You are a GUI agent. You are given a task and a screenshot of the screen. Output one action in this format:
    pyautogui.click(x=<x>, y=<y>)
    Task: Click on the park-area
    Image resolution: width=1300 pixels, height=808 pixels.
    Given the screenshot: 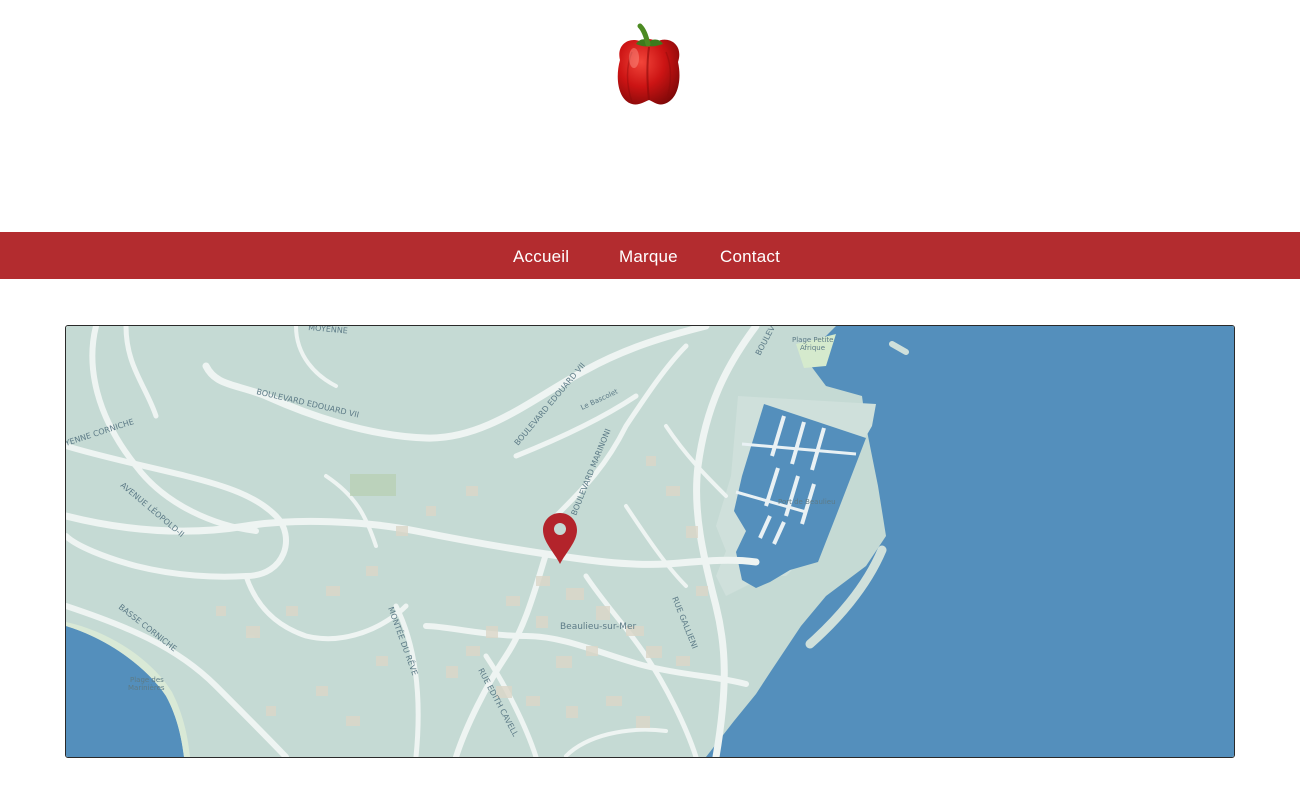 What is the action you would take?
    pyautogui.click(x=373, y=485)
    